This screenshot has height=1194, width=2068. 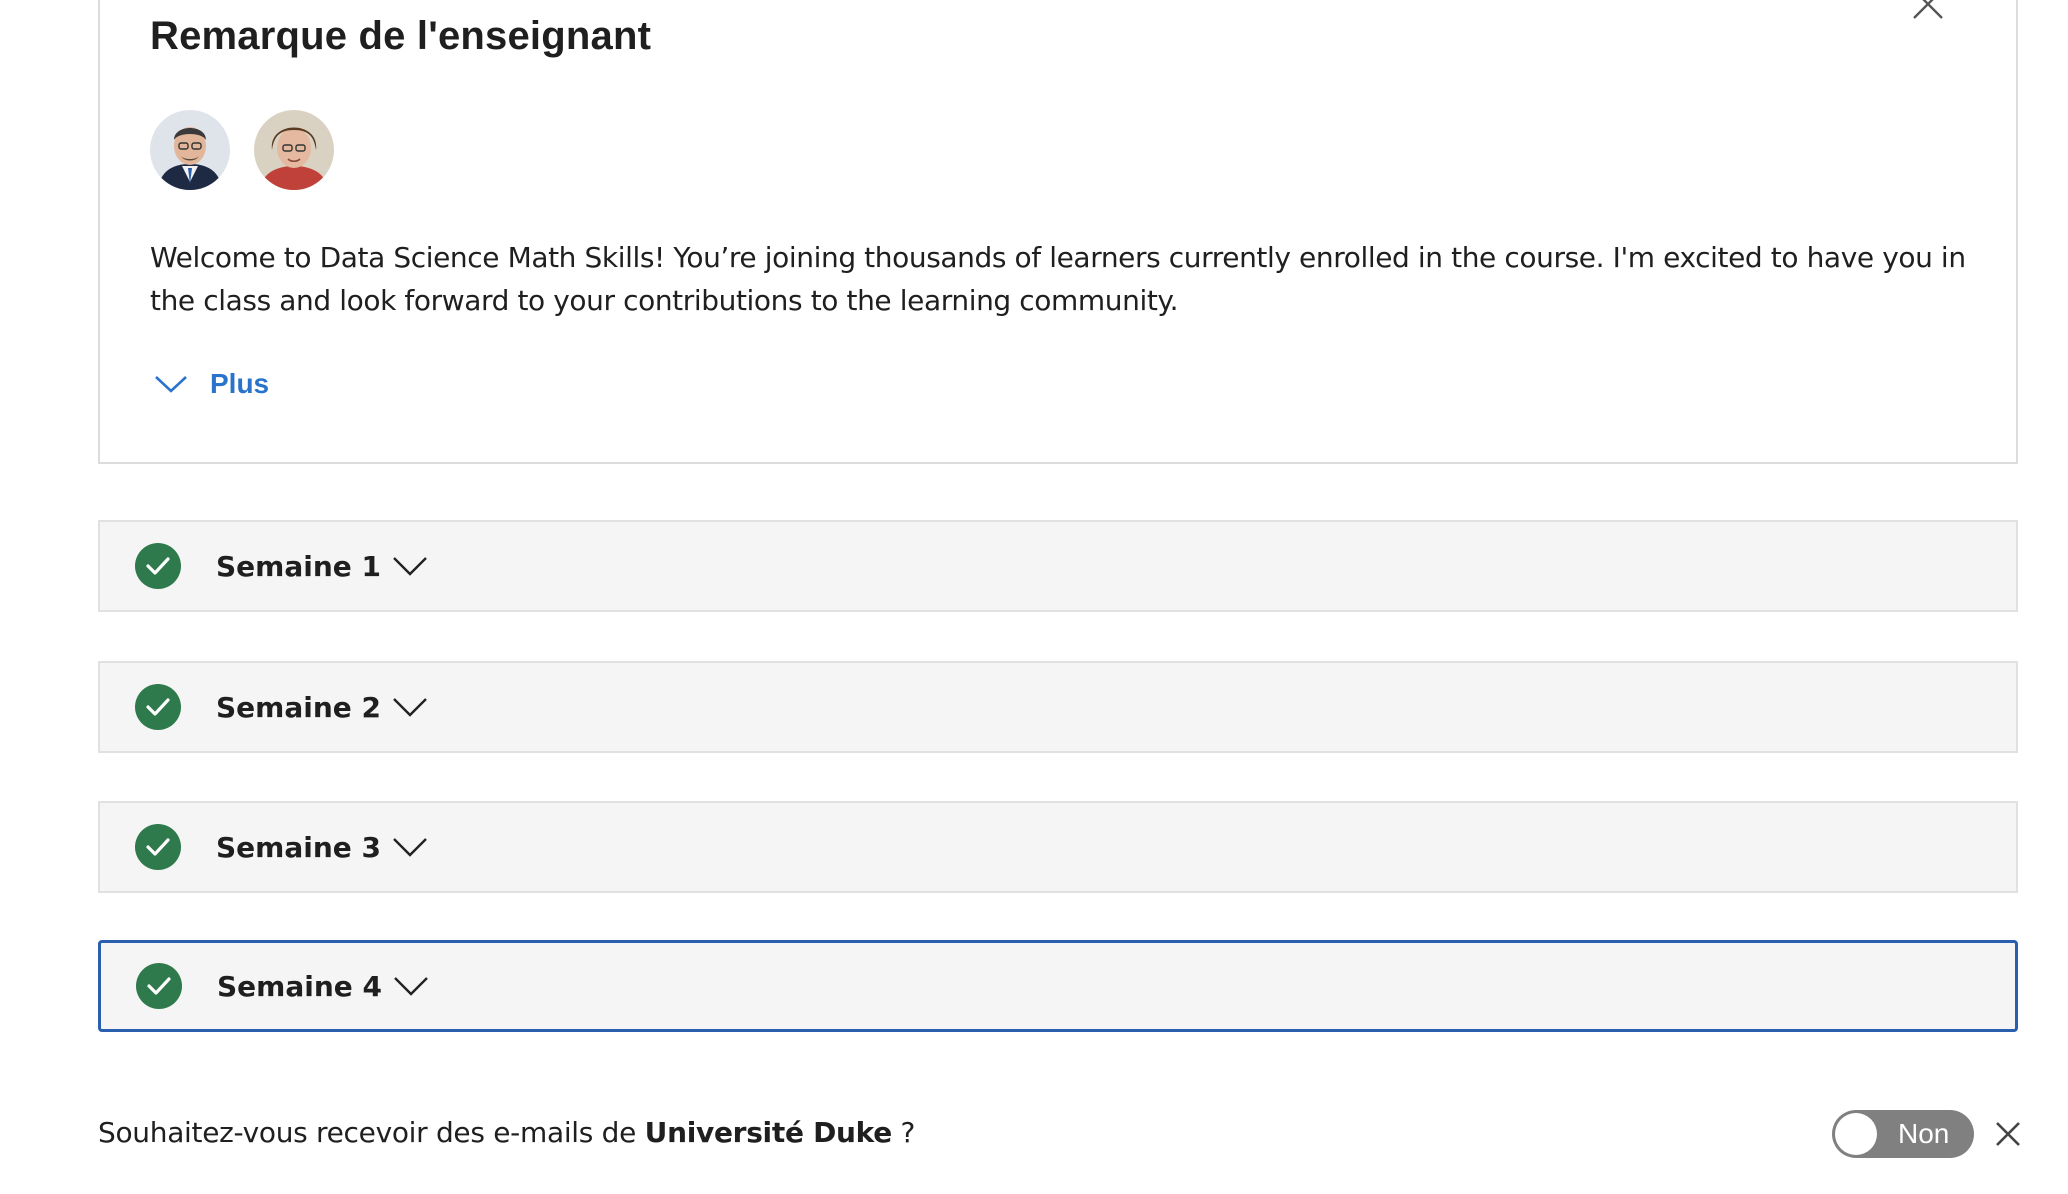 What do you see at coordinates (401, 36) in the screenshot?
I see `instructor-note-title: Remarque de l'enseignant` at bounding box center [401, 36].